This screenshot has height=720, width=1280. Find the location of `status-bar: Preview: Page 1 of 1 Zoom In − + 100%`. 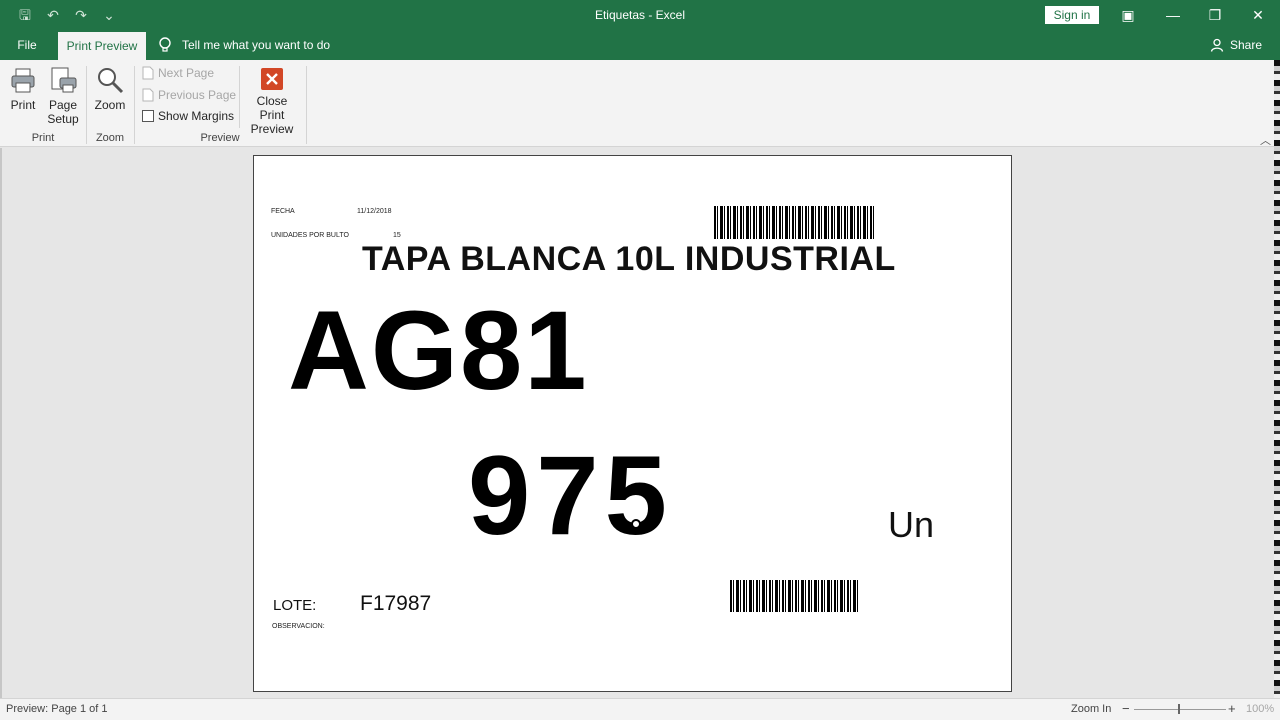

status-bar: Preview: Page 1 of 1 Zoom In − + 100% is located at coordinates (640, 709).